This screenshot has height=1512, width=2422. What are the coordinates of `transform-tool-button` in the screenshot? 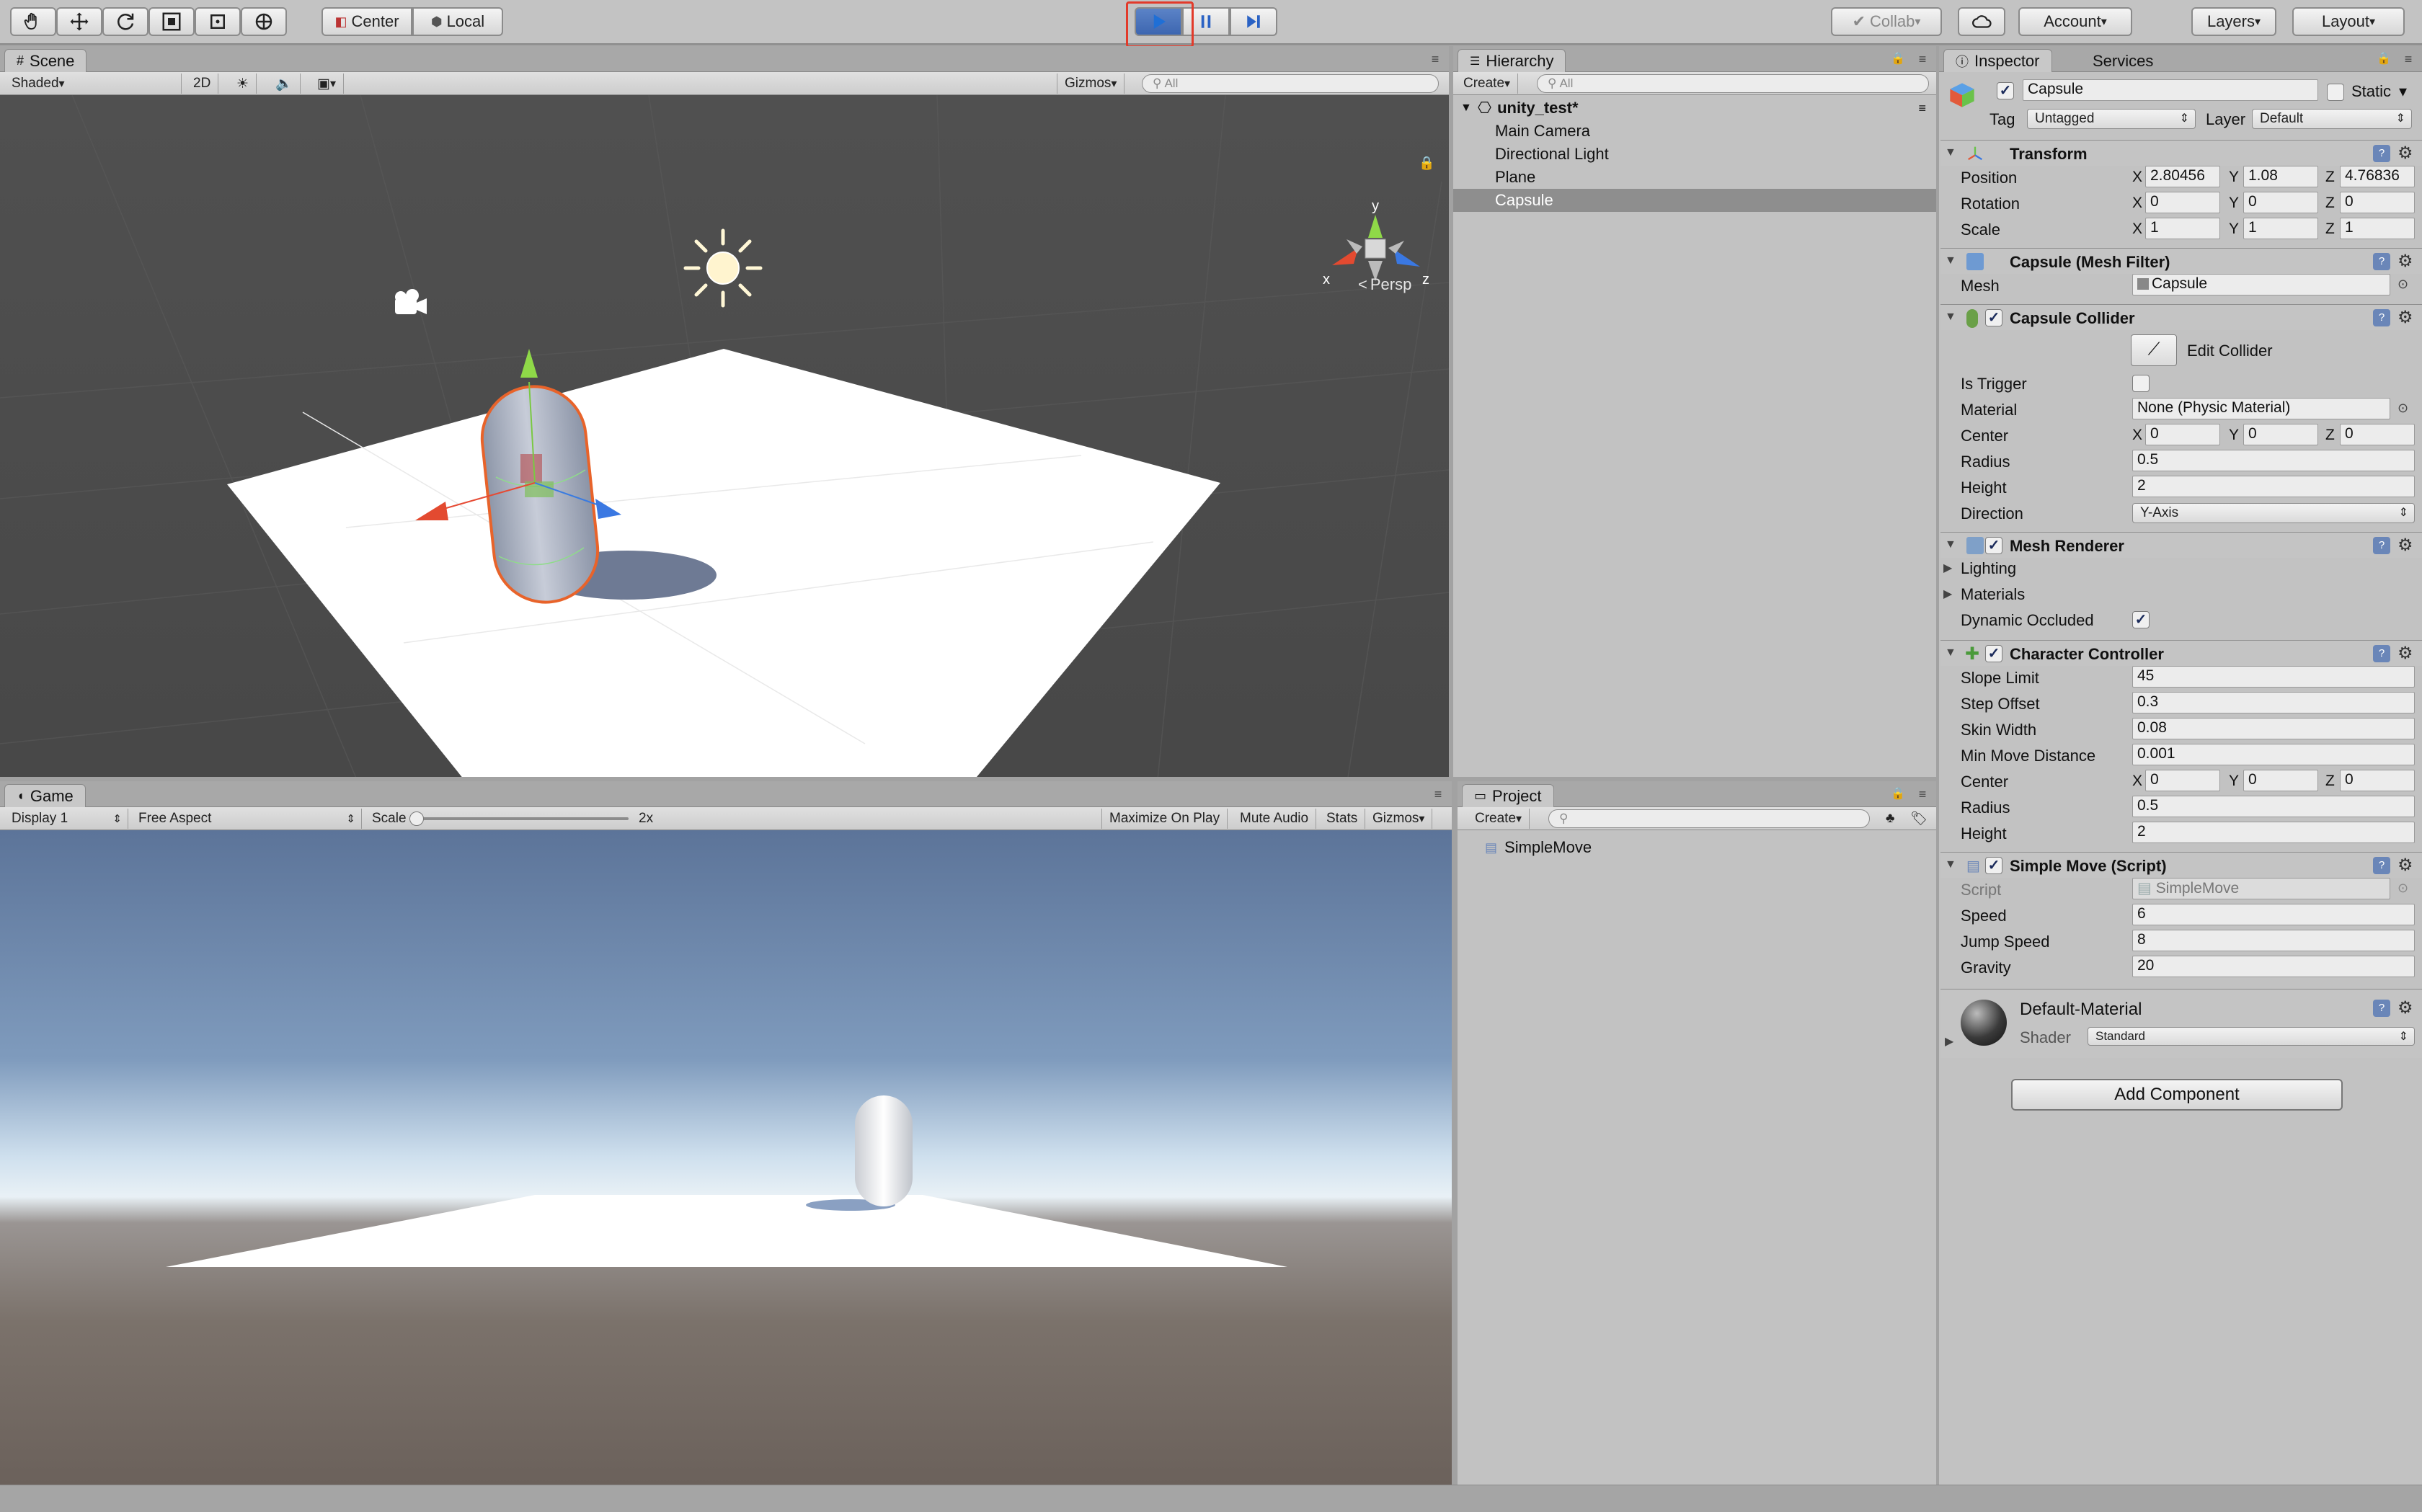 It's located at (264, 22).